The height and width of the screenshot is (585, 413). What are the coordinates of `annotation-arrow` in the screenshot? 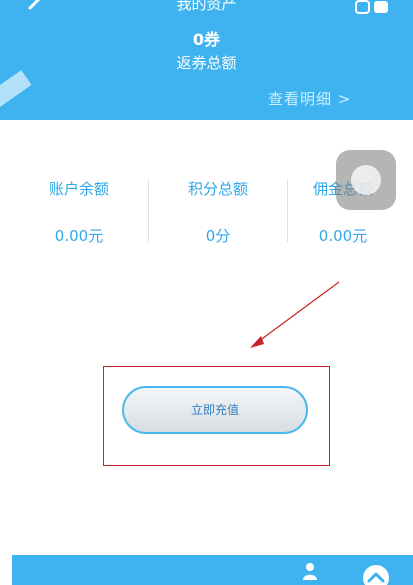 It's located at (295, 314).